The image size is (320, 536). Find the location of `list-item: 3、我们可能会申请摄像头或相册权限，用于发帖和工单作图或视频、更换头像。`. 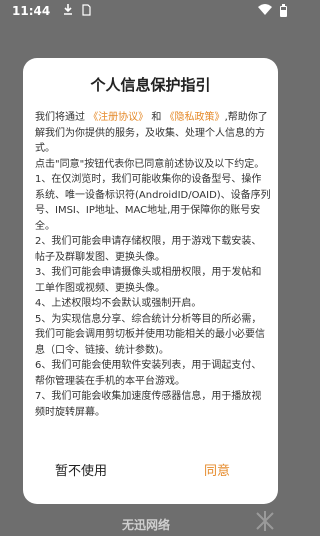

list-item: 3、我们可能会申请摄像头或相册权限，用于发帖和工单作图或视频、更换头像。 is located at coordinates (148, 280).